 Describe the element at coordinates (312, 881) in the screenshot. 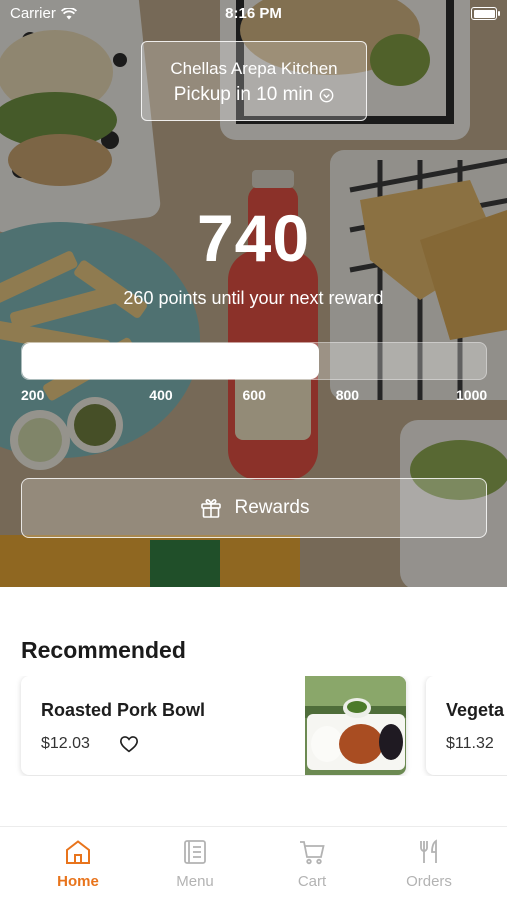

I see `tab-label: Cart` at that location.